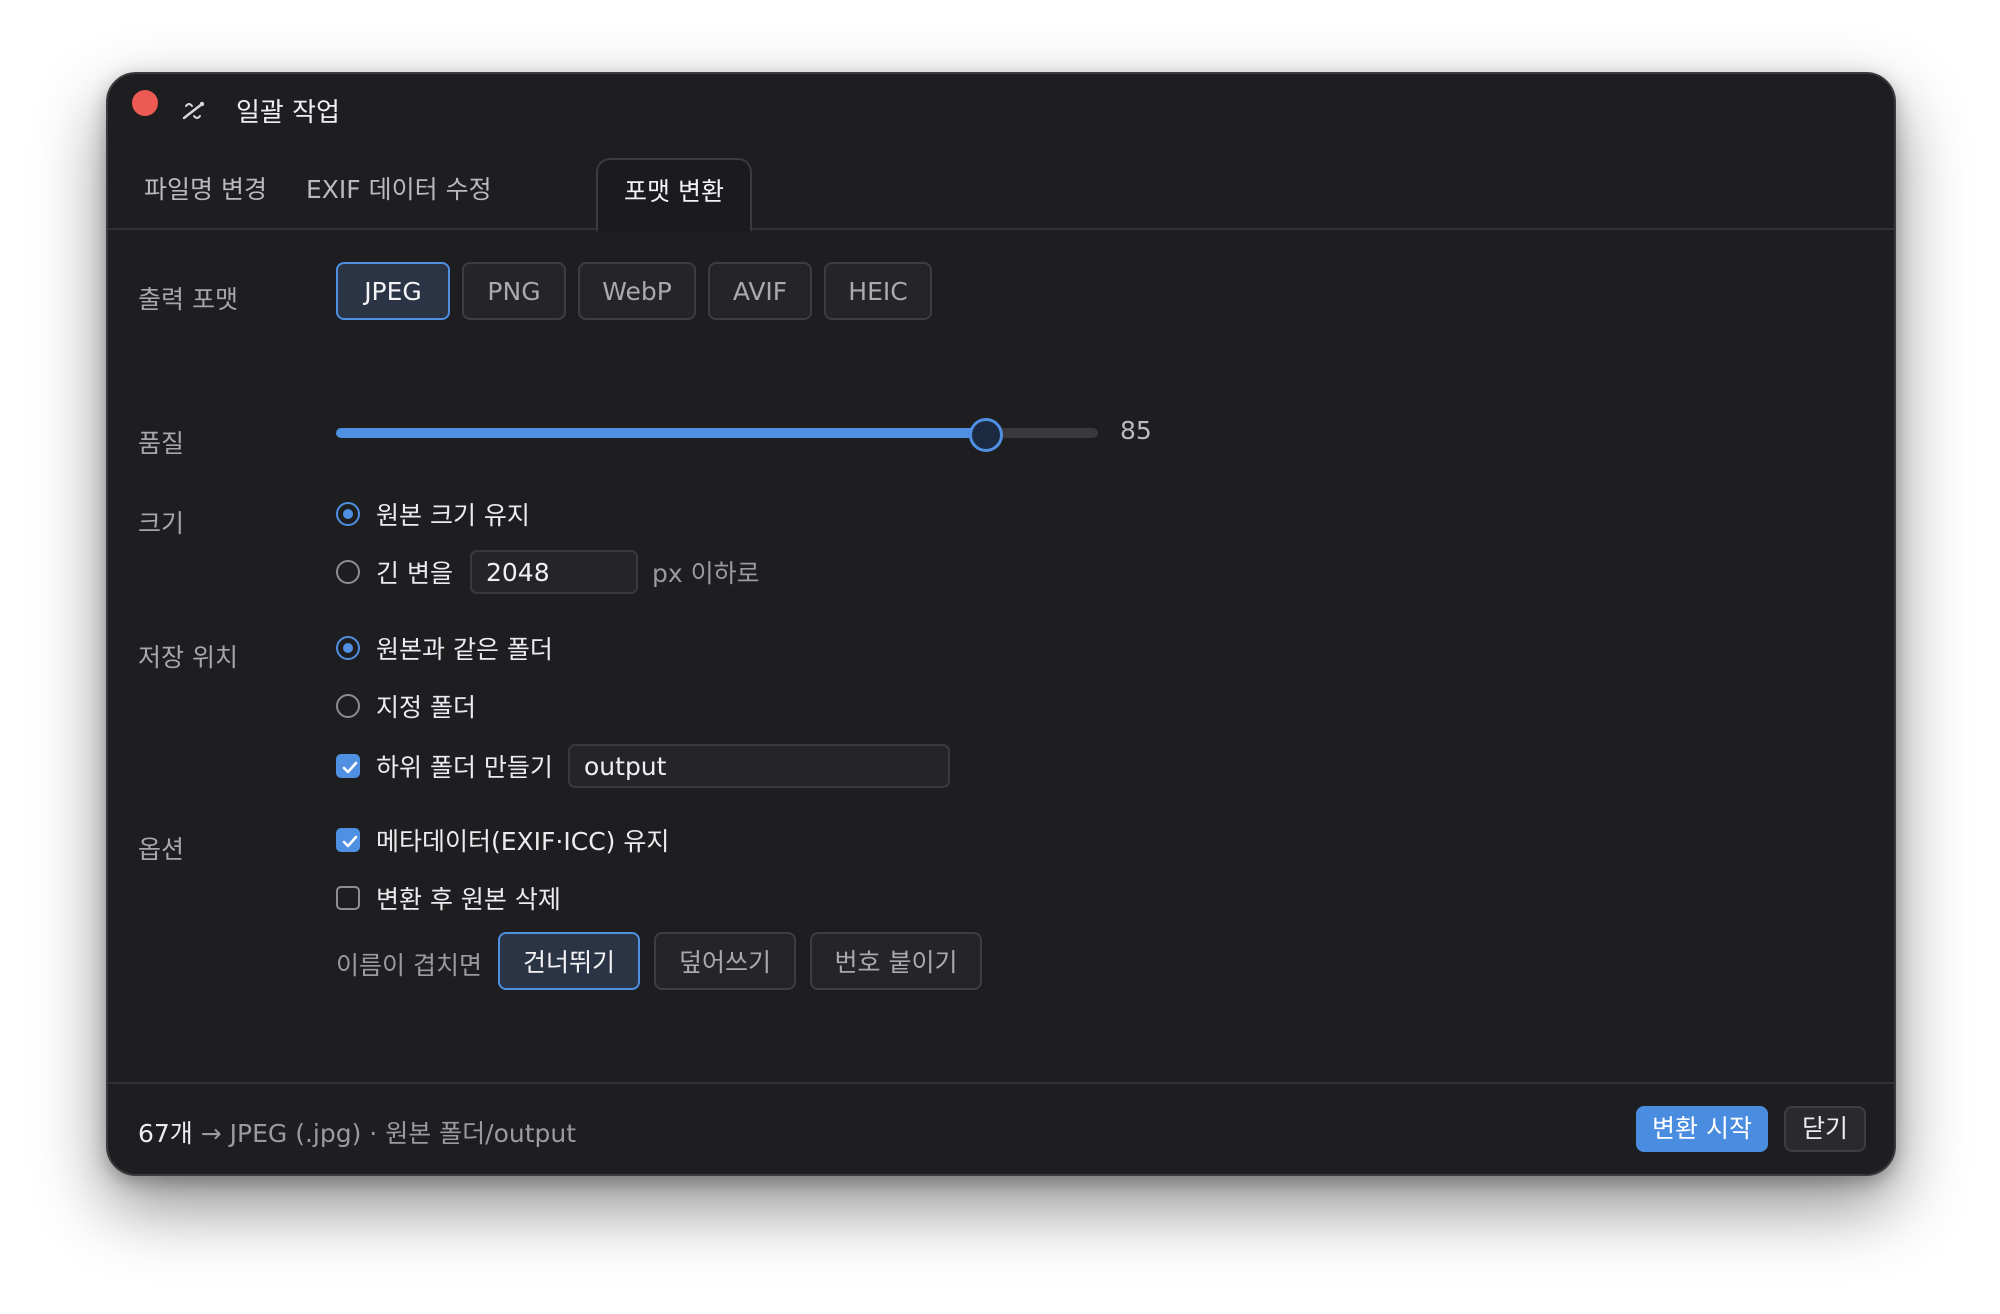 The width and height of the screenshot is (2000, 1314). I want to click on tab-exif-edit: EXIF 데이터 수정, so click(399, 192).